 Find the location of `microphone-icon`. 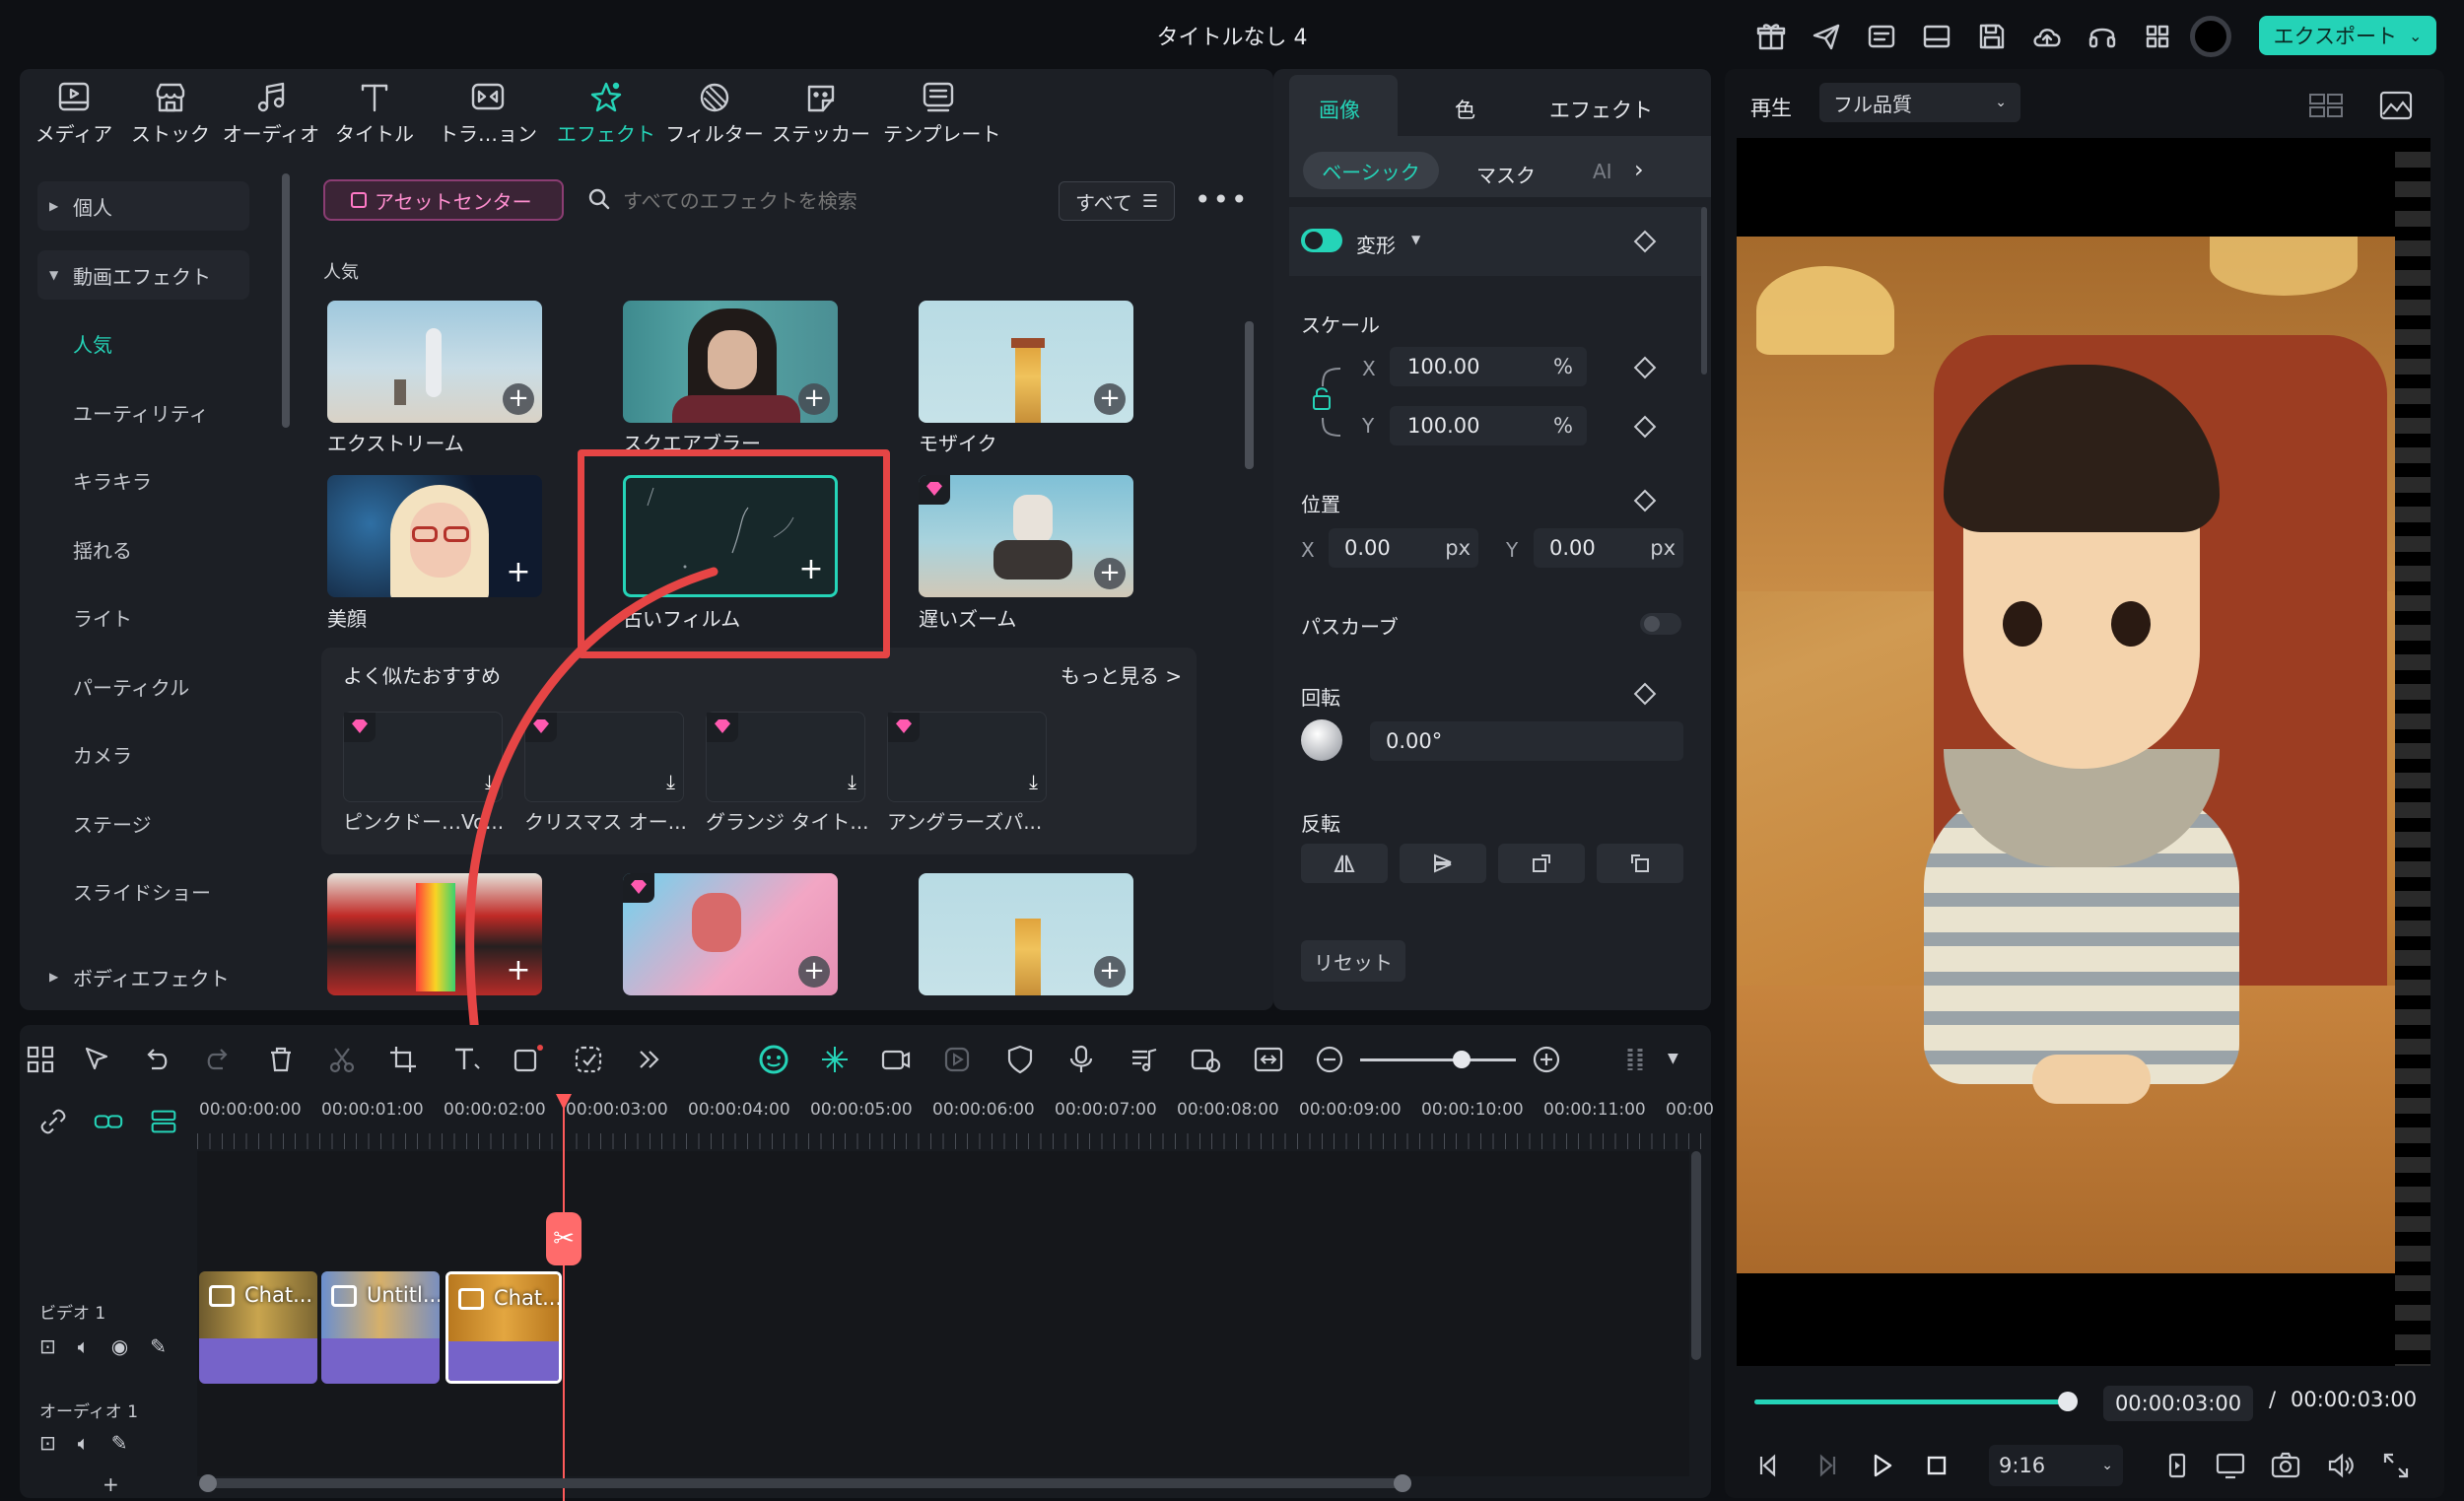

microphone-icon is located at coordinates (1081, 1059).